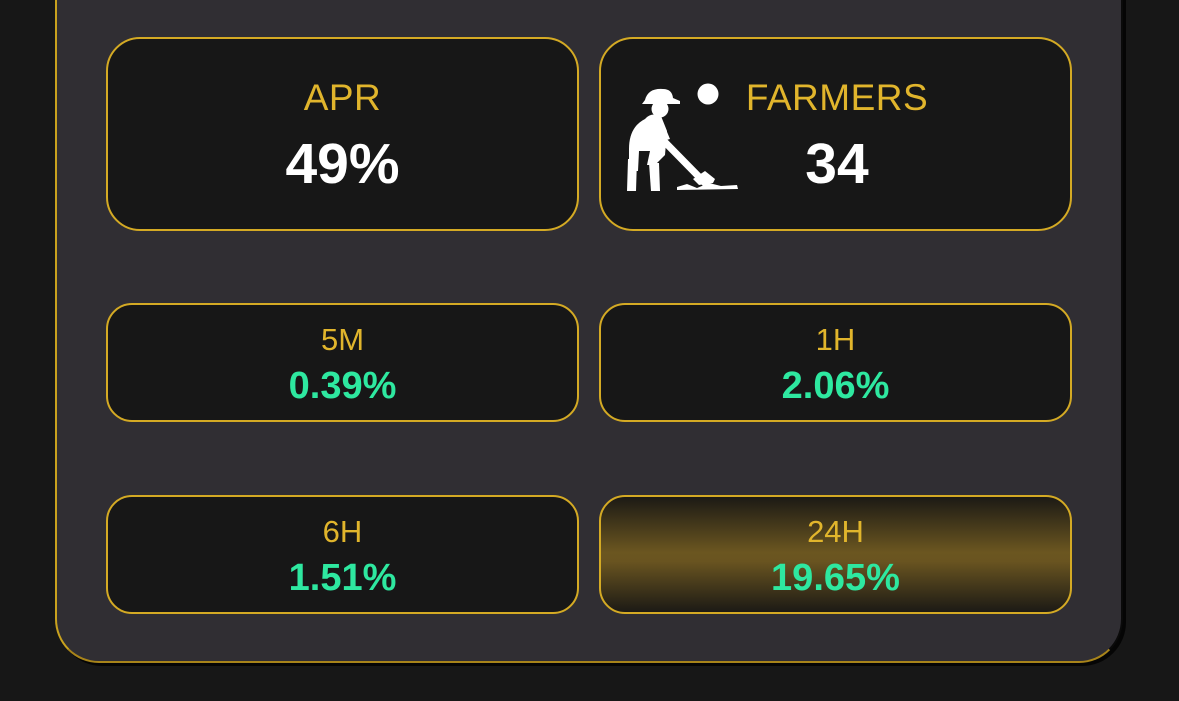 The image size is (1179, 701). What do you see at coordinates (342, 339) in the screenshot?
I see `change-label-5m: 5M` at bounding box center [342, 339].